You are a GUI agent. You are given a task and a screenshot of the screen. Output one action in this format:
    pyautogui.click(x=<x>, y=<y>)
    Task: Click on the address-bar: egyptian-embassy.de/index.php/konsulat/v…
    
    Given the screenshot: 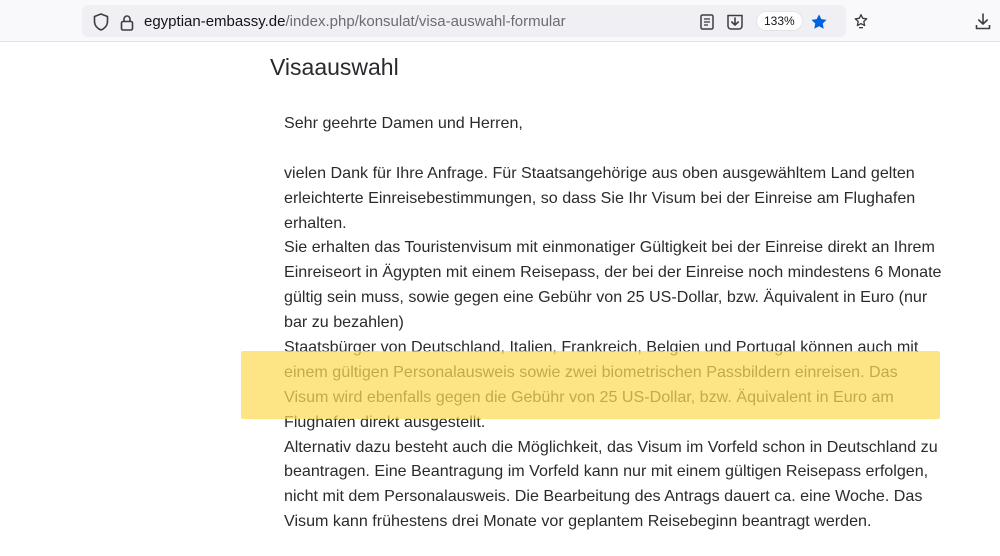 What is the action you would take?
    pyautogui.click(x=464, y=21)
    